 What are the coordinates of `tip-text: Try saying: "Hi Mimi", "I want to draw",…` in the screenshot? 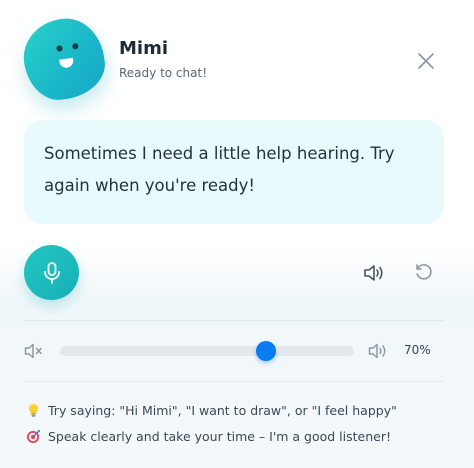 It's located at (222, 410).